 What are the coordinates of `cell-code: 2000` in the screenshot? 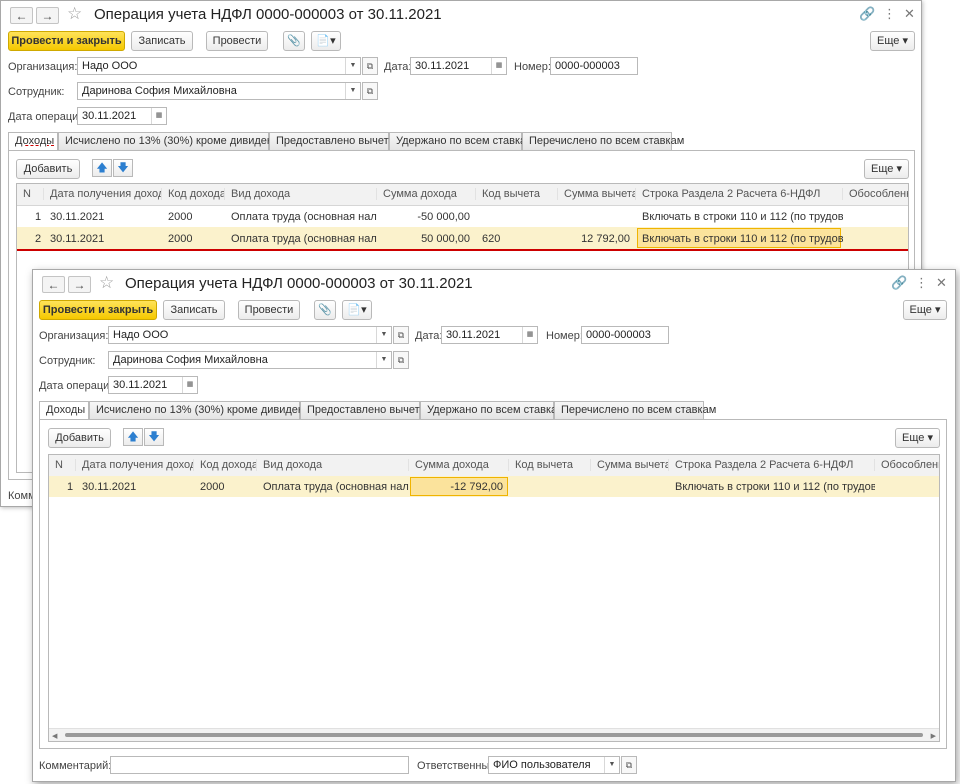 It's located at (180, 239).